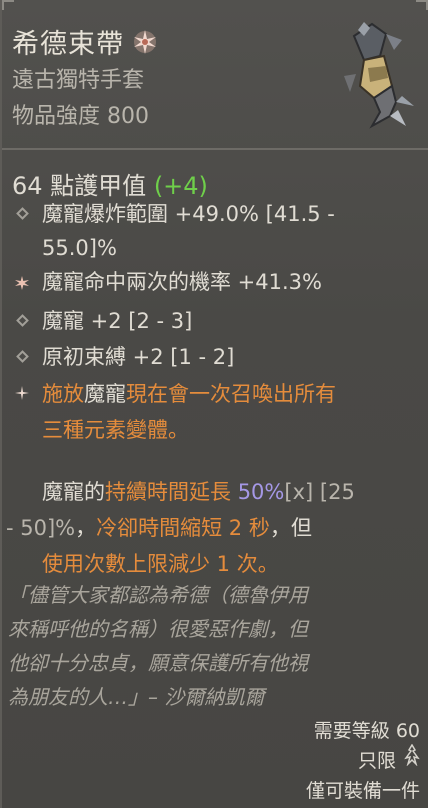  What do you see at coordinates (232, 412) in the screenshot?
I see `legendary-power-text: 施放魔寵現在會一次召喚出所有 三種元素變體。` at bounding box center [232, 412].